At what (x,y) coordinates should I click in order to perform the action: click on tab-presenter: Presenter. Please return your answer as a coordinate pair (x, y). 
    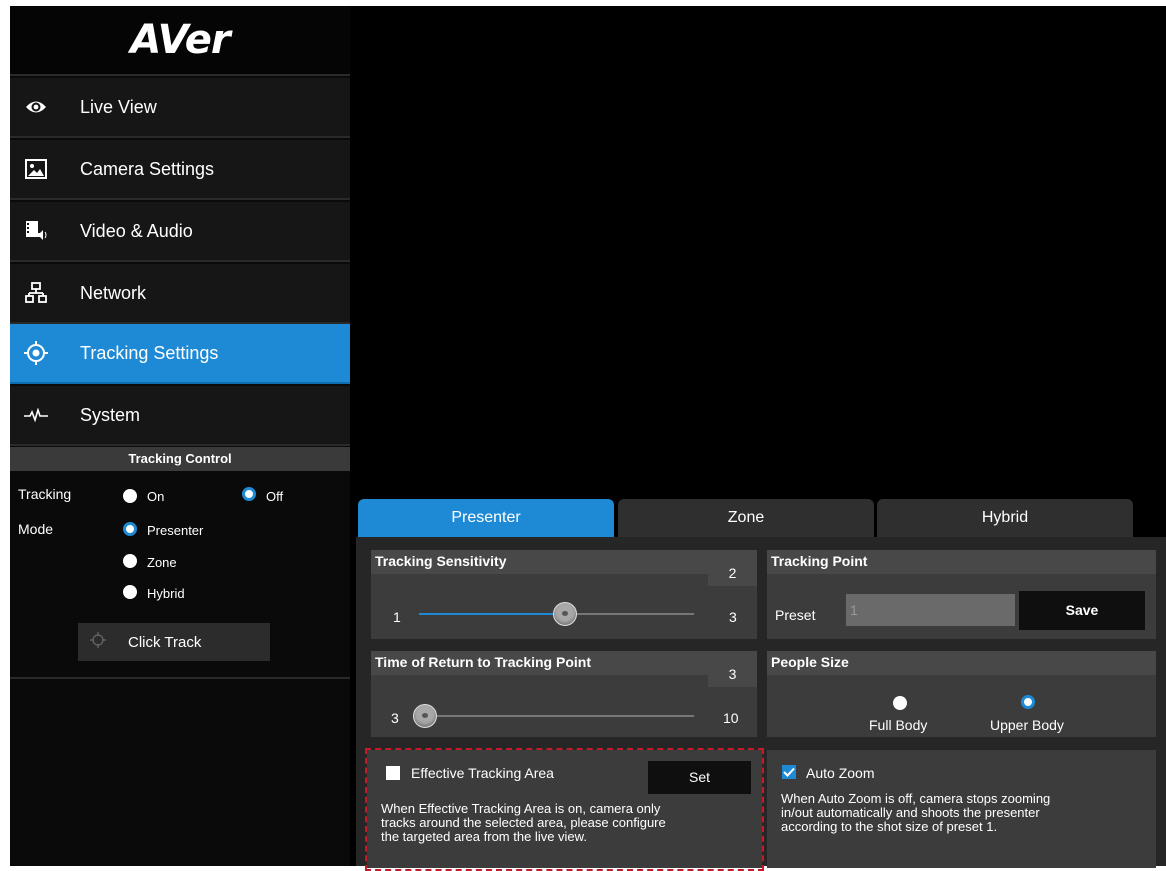
    Looking at the image, I should click on (486, 518).